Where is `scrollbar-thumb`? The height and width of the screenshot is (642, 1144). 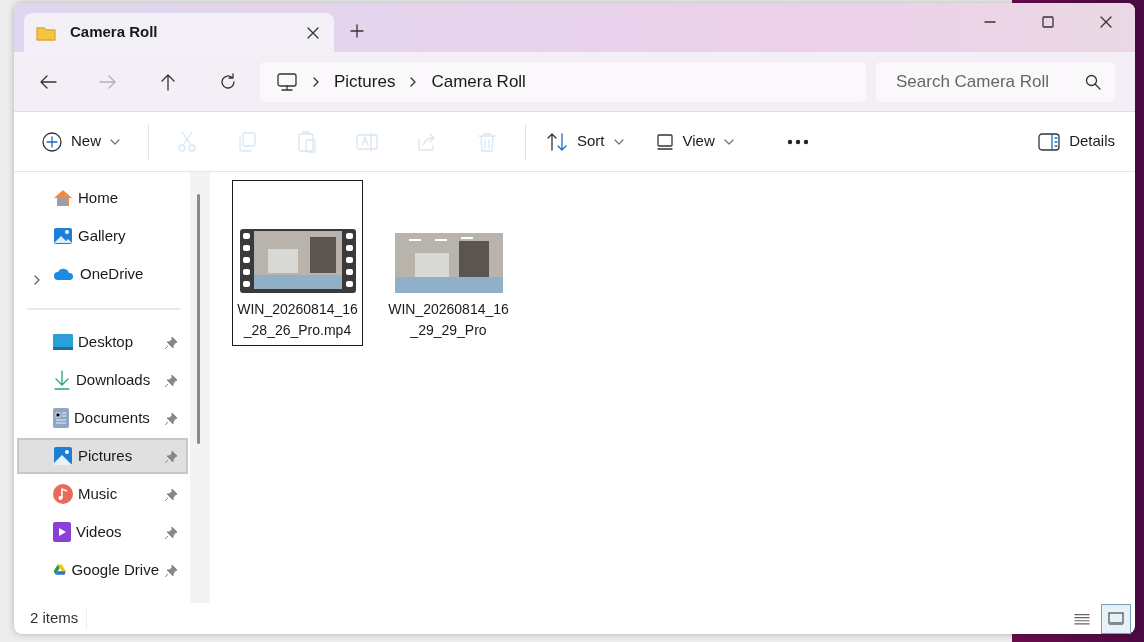
scrollbar-thumb is located at coordinates (198, 319).